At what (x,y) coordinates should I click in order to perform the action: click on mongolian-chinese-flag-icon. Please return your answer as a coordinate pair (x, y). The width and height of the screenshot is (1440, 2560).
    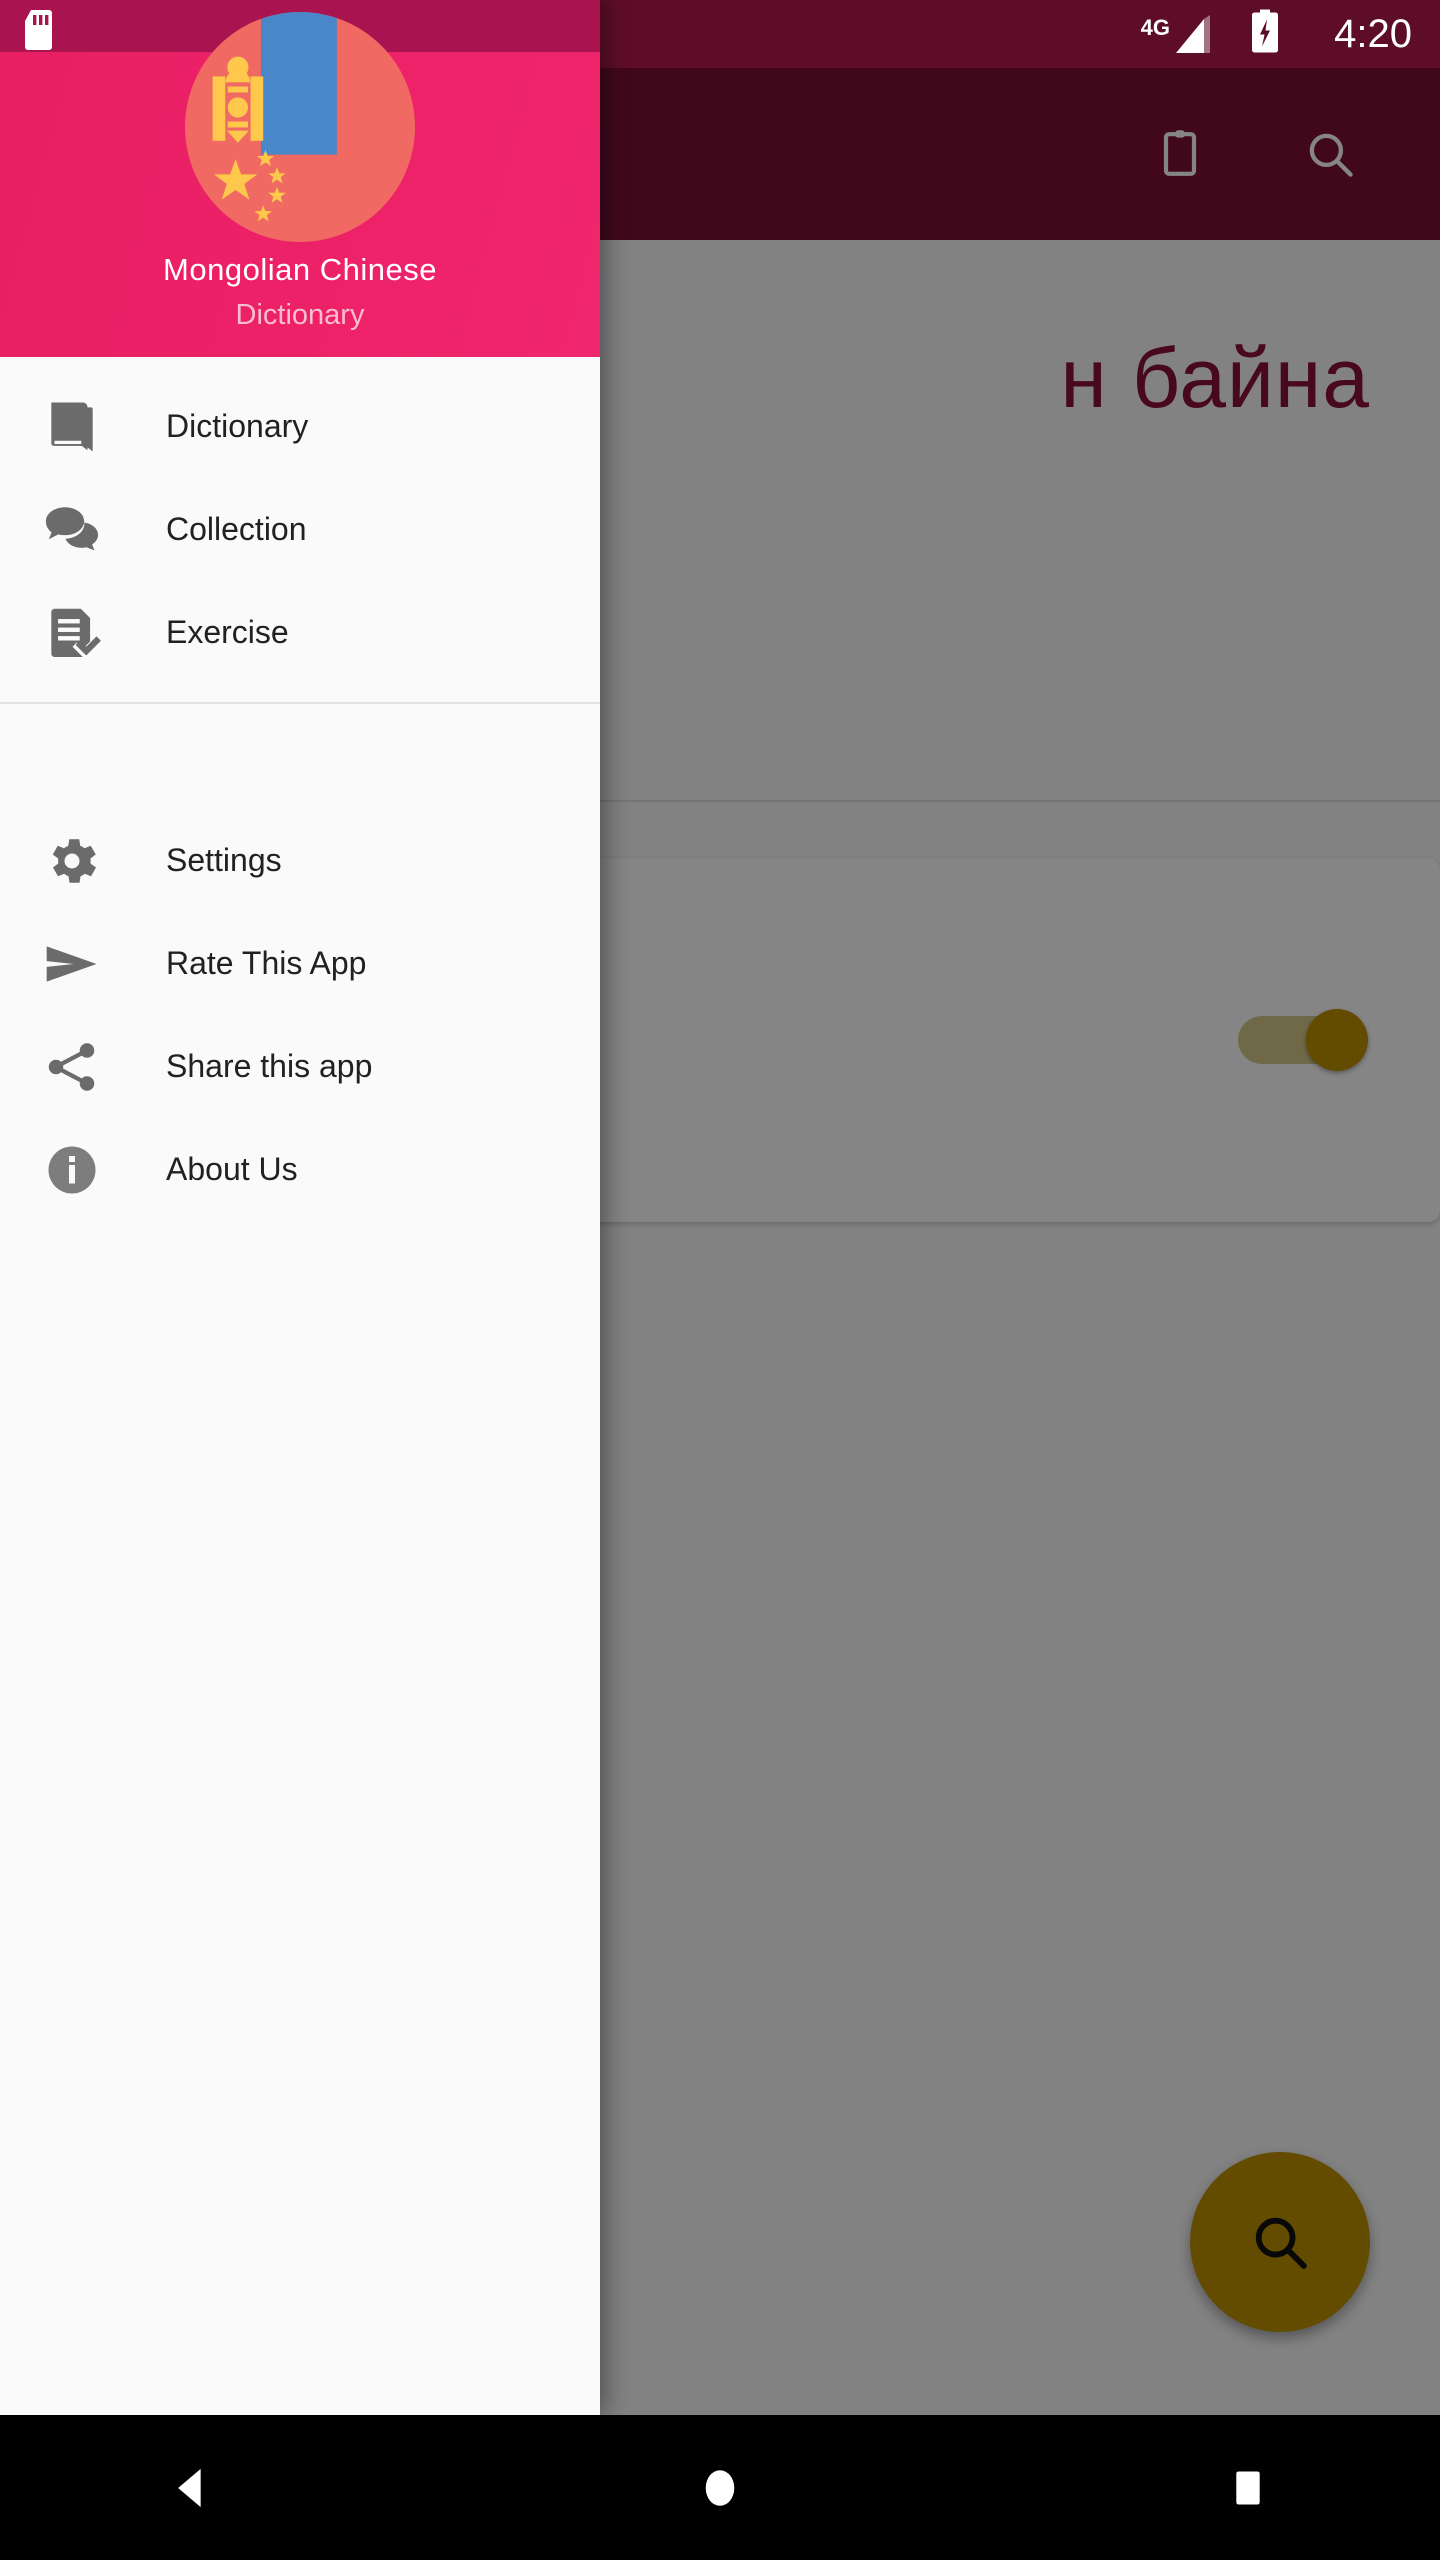
    Looking at the image, I should click on (300, 127).